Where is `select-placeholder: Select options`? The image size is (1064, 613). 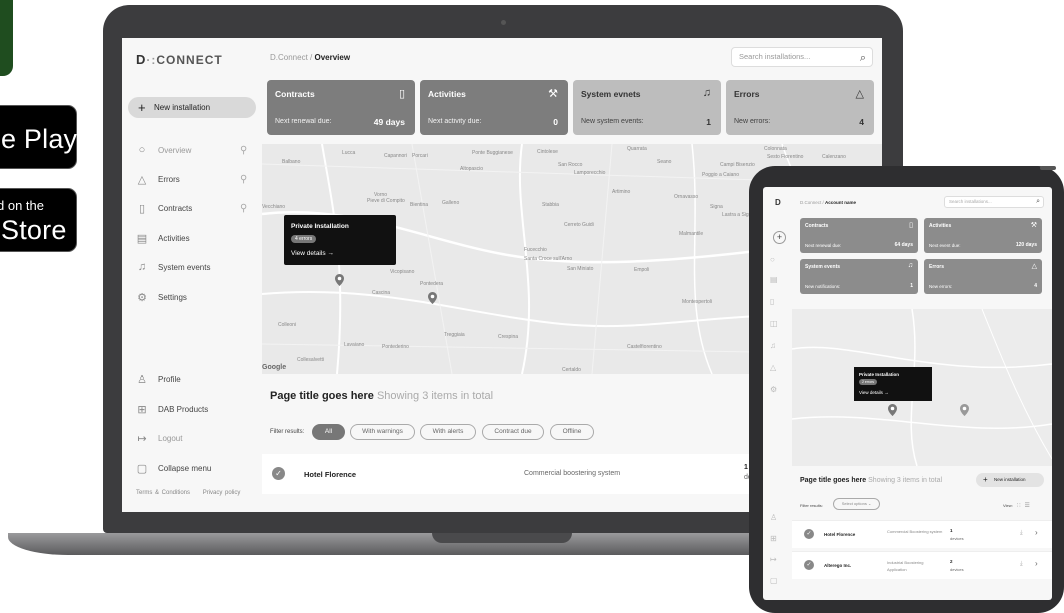
select-placeholder: Select options is located at coordinates (854, 503).